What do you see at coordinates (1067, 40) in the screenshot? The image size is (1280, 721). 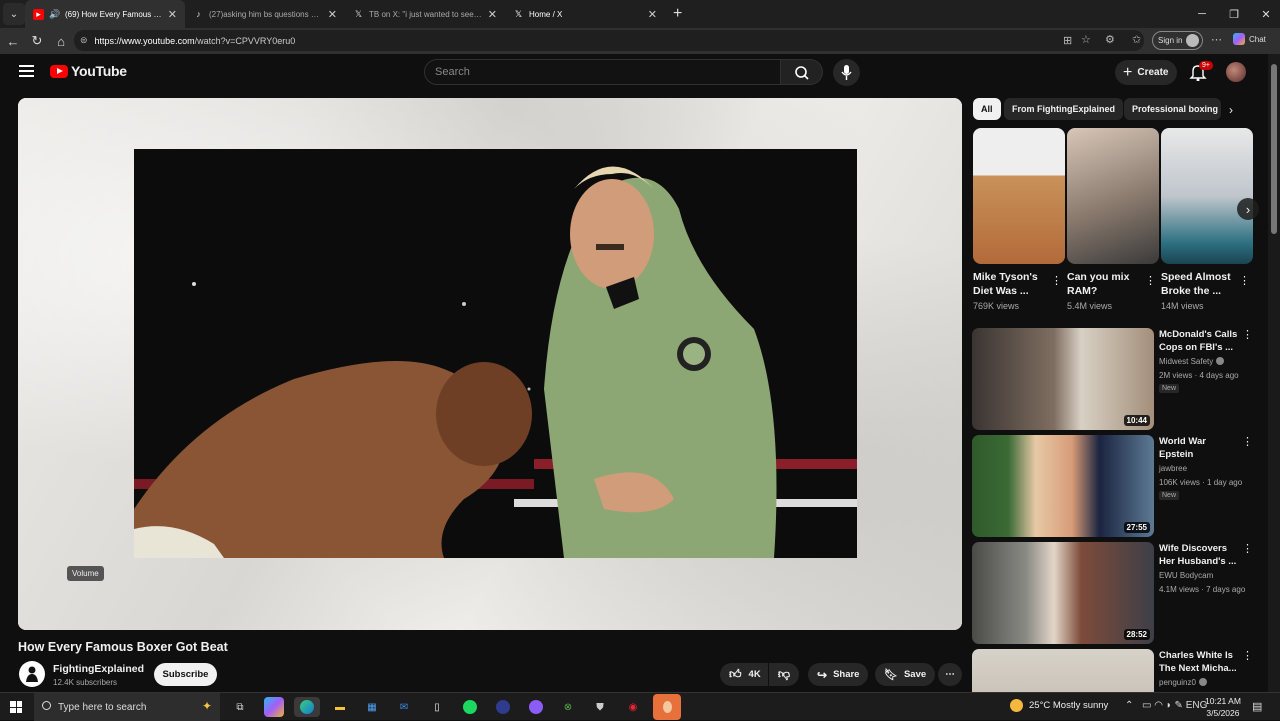 I see `app-available-icon: ⊞` at bounding box center [1067, 40].